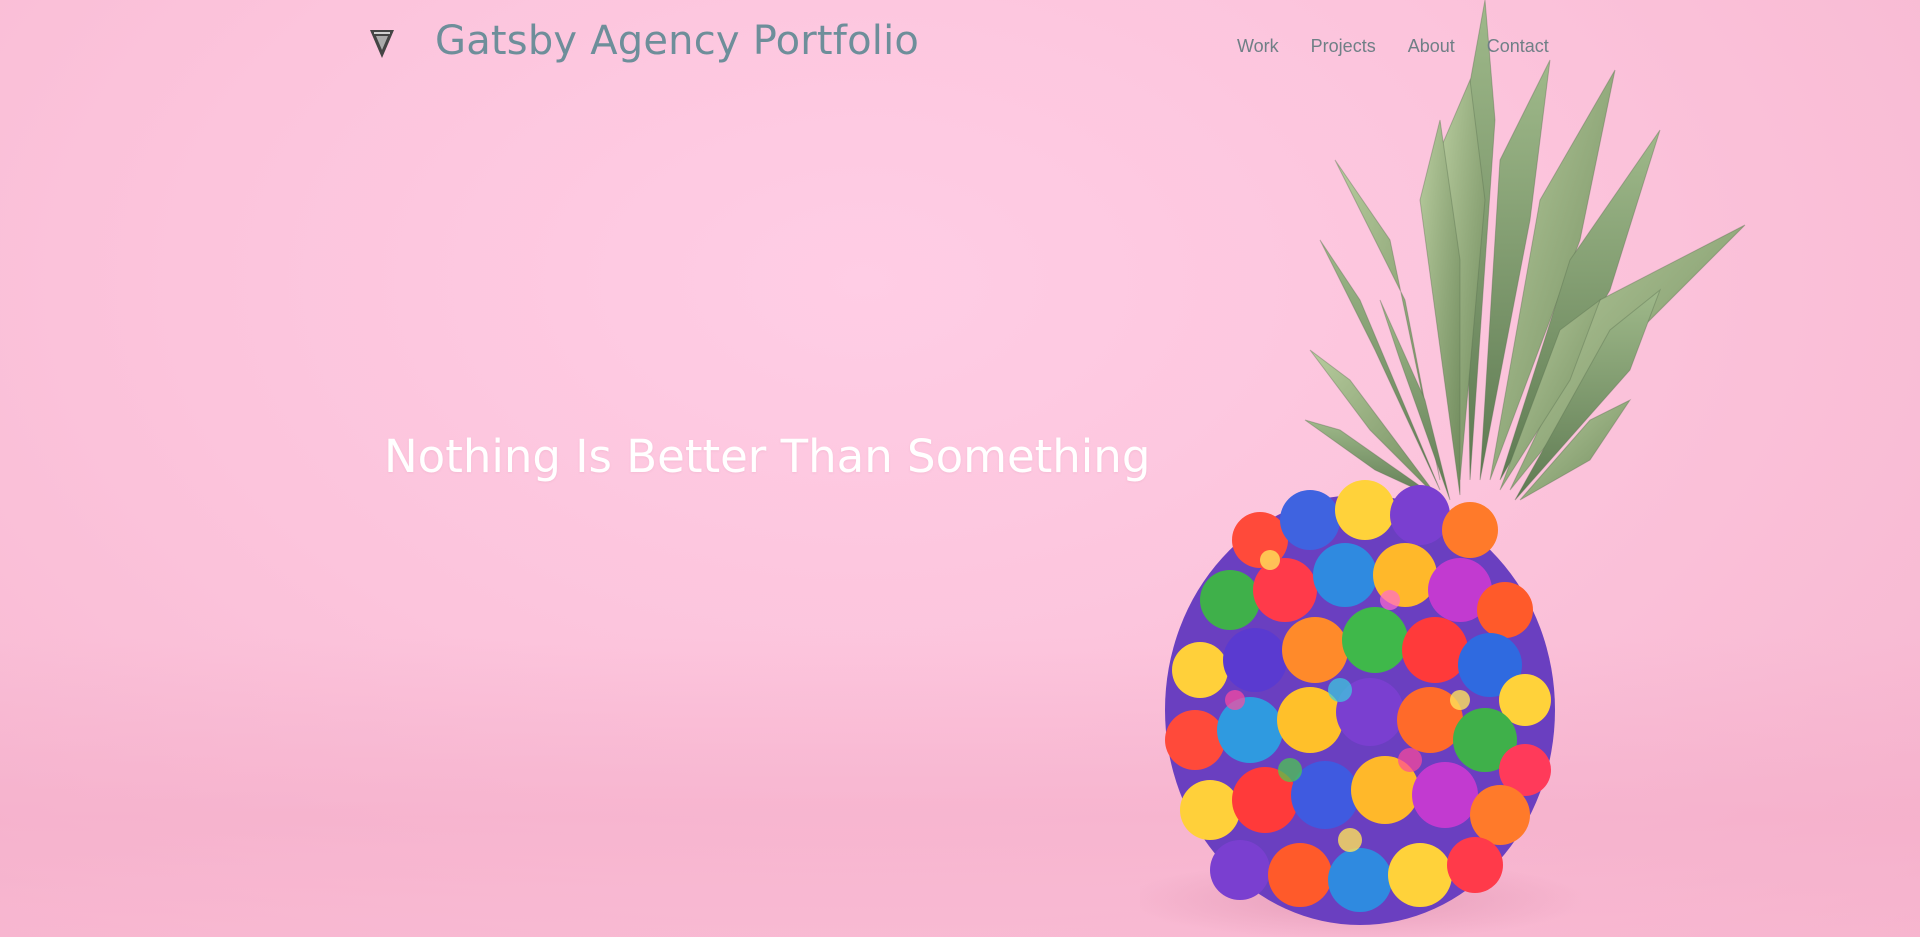 The width and height of the screenshot is (1920, 937). What do you see at coordinates (1258, 46) in the screenshot?
I see `nav-item-work: Work` at bounding box center [1258, 46].